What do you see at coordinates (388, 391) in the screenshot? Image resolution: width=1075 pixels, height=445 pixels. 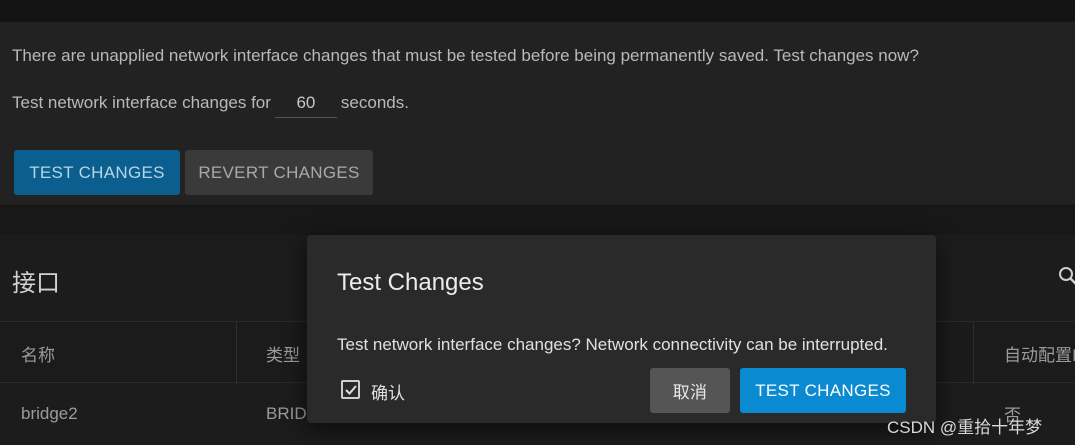 I see `confirm-label: 确认` at bounding box center [388, 391].